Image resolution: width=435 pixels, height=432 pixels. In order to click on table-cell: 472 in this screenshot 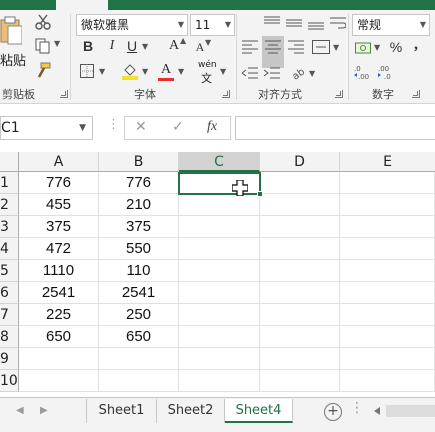, I will do `click(59, 249)`.